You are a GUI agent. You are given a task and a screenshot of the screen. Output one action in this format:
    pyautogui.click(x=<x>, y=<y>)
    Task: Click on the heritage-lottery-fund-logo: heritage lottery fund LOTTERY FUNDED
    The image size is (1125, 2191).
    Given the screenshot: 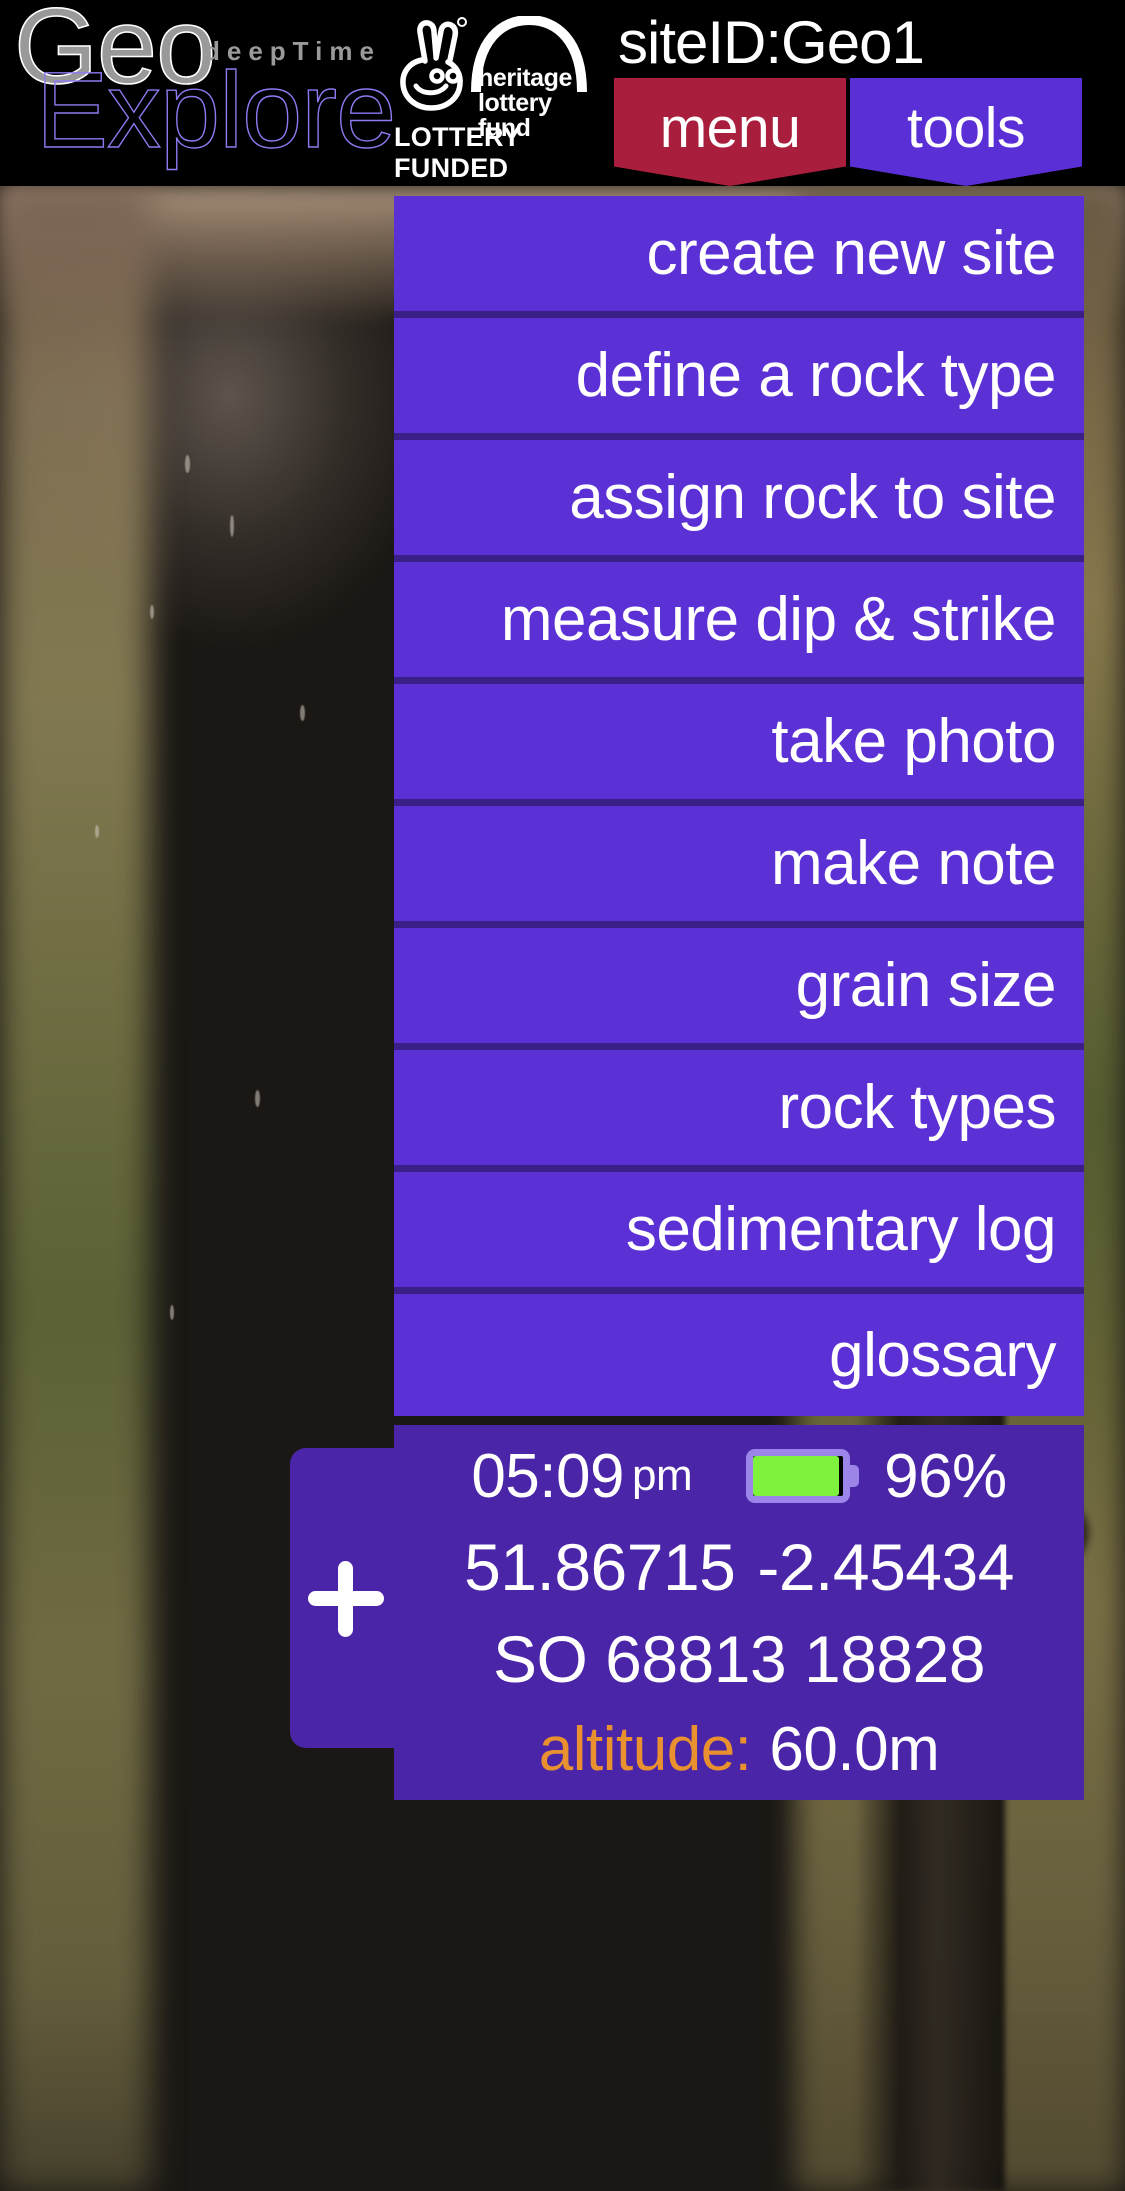 What is the action you would take?
    pyautogui.click(x=492, y=96)
    